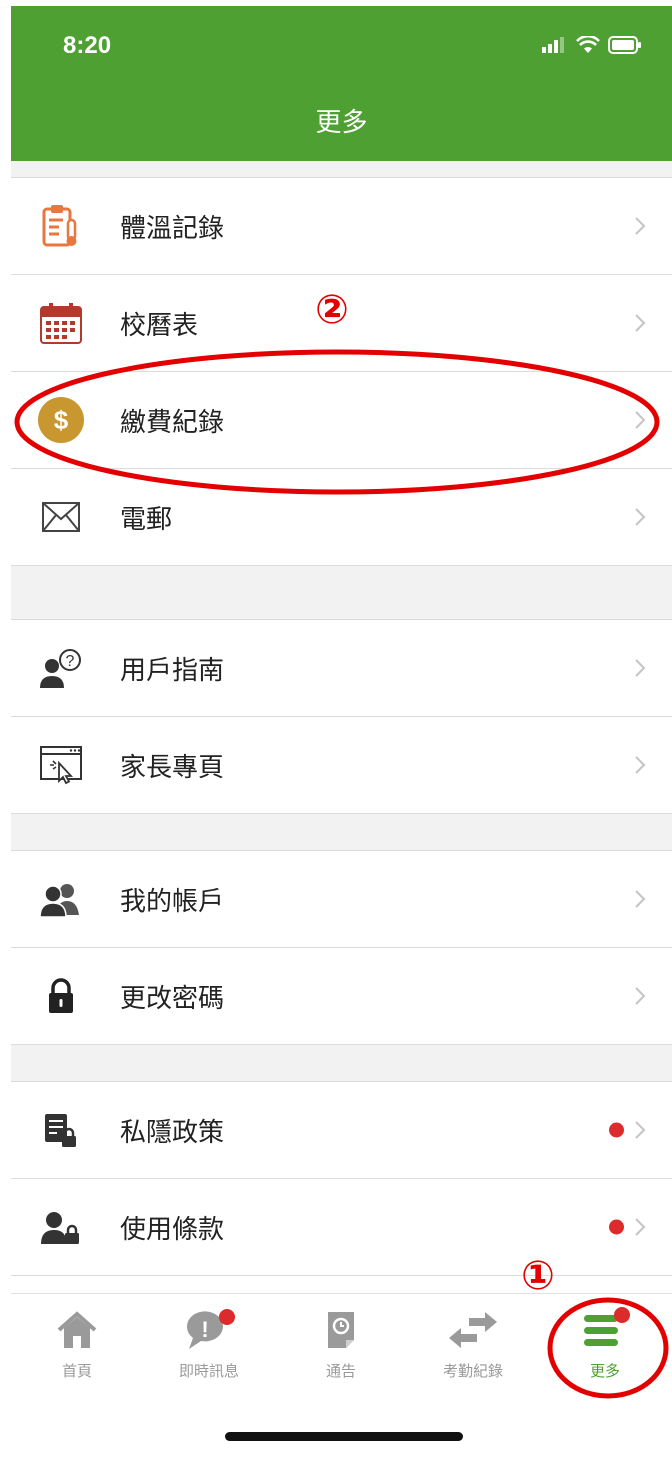 This screenshot has width=672, height=1483. I want to click on nav-header: 8:20 更多, so click(341, 83).